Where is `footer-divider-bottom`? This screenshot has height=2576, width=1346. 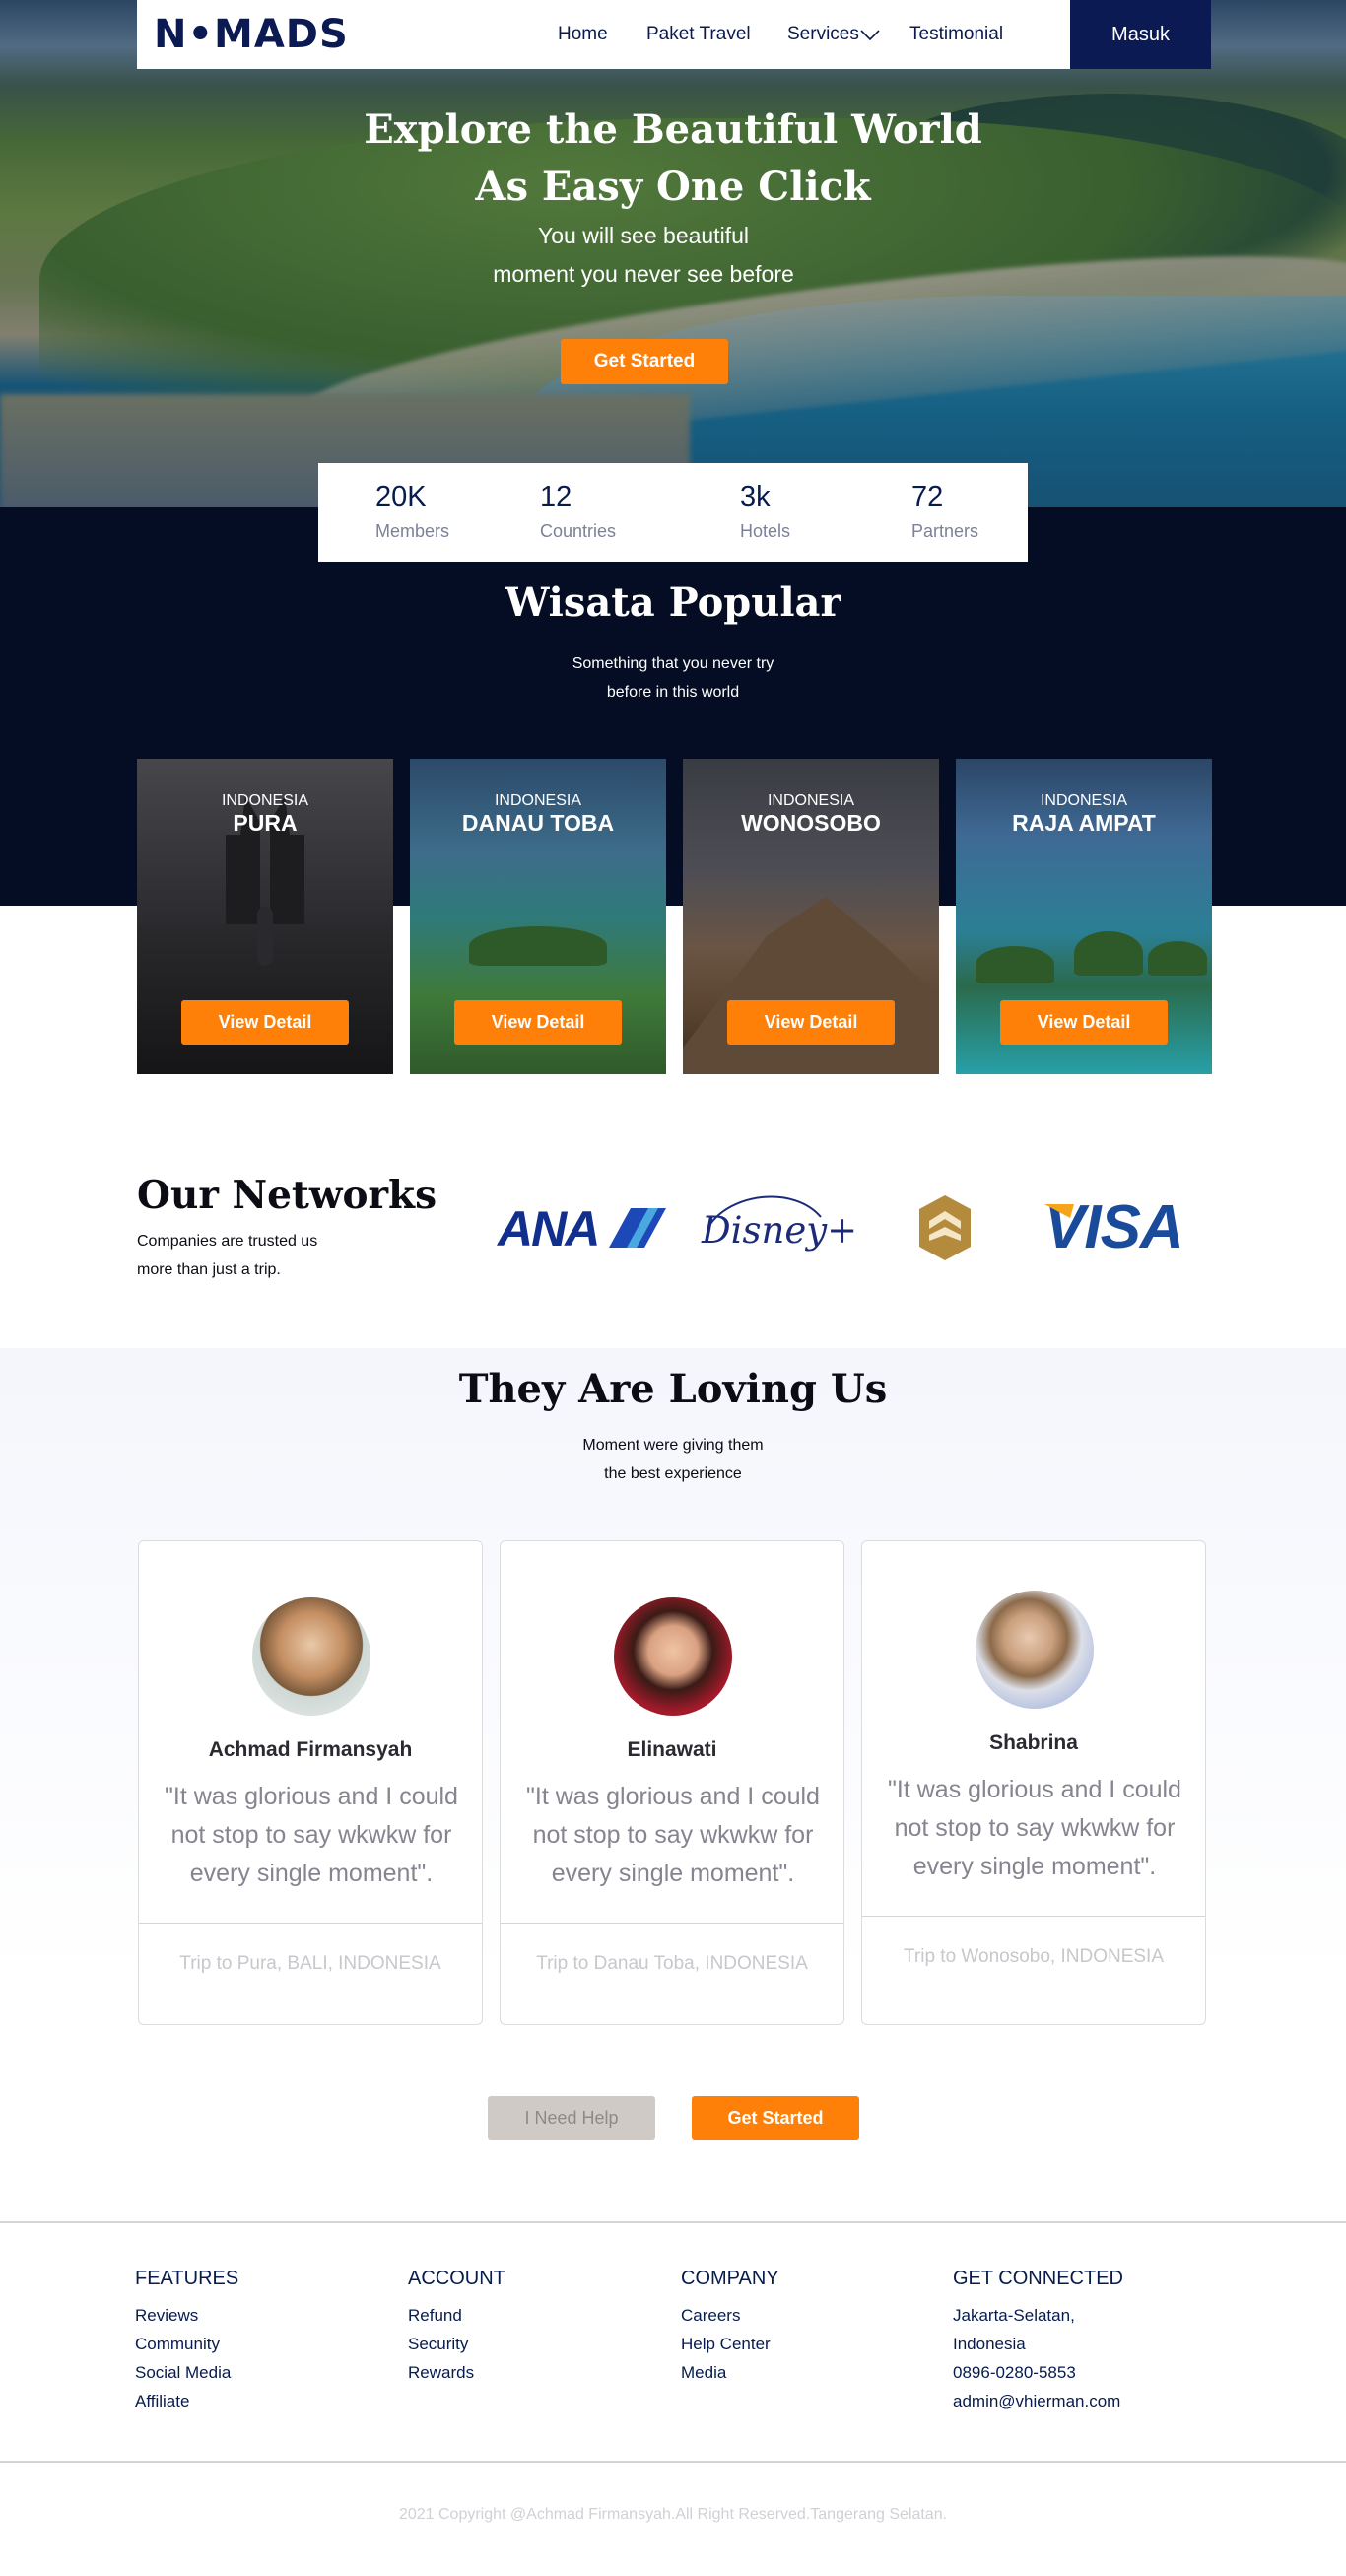
footer-divider-bottom is located at coordinates (673, 2462).